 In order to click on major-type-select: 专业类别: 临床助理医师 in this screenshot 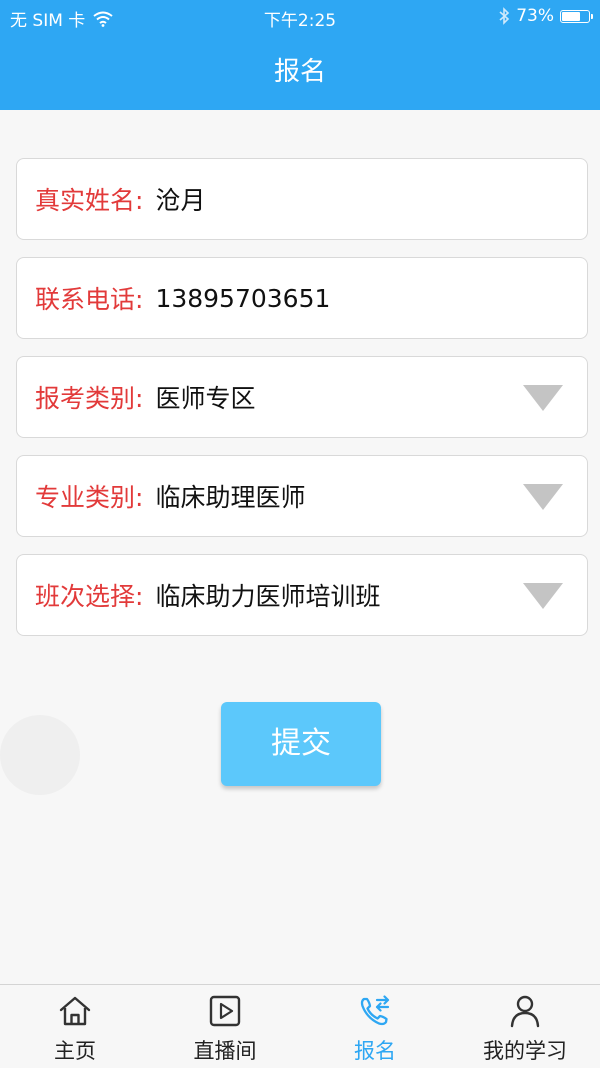, I will do `click(302, 496)`.